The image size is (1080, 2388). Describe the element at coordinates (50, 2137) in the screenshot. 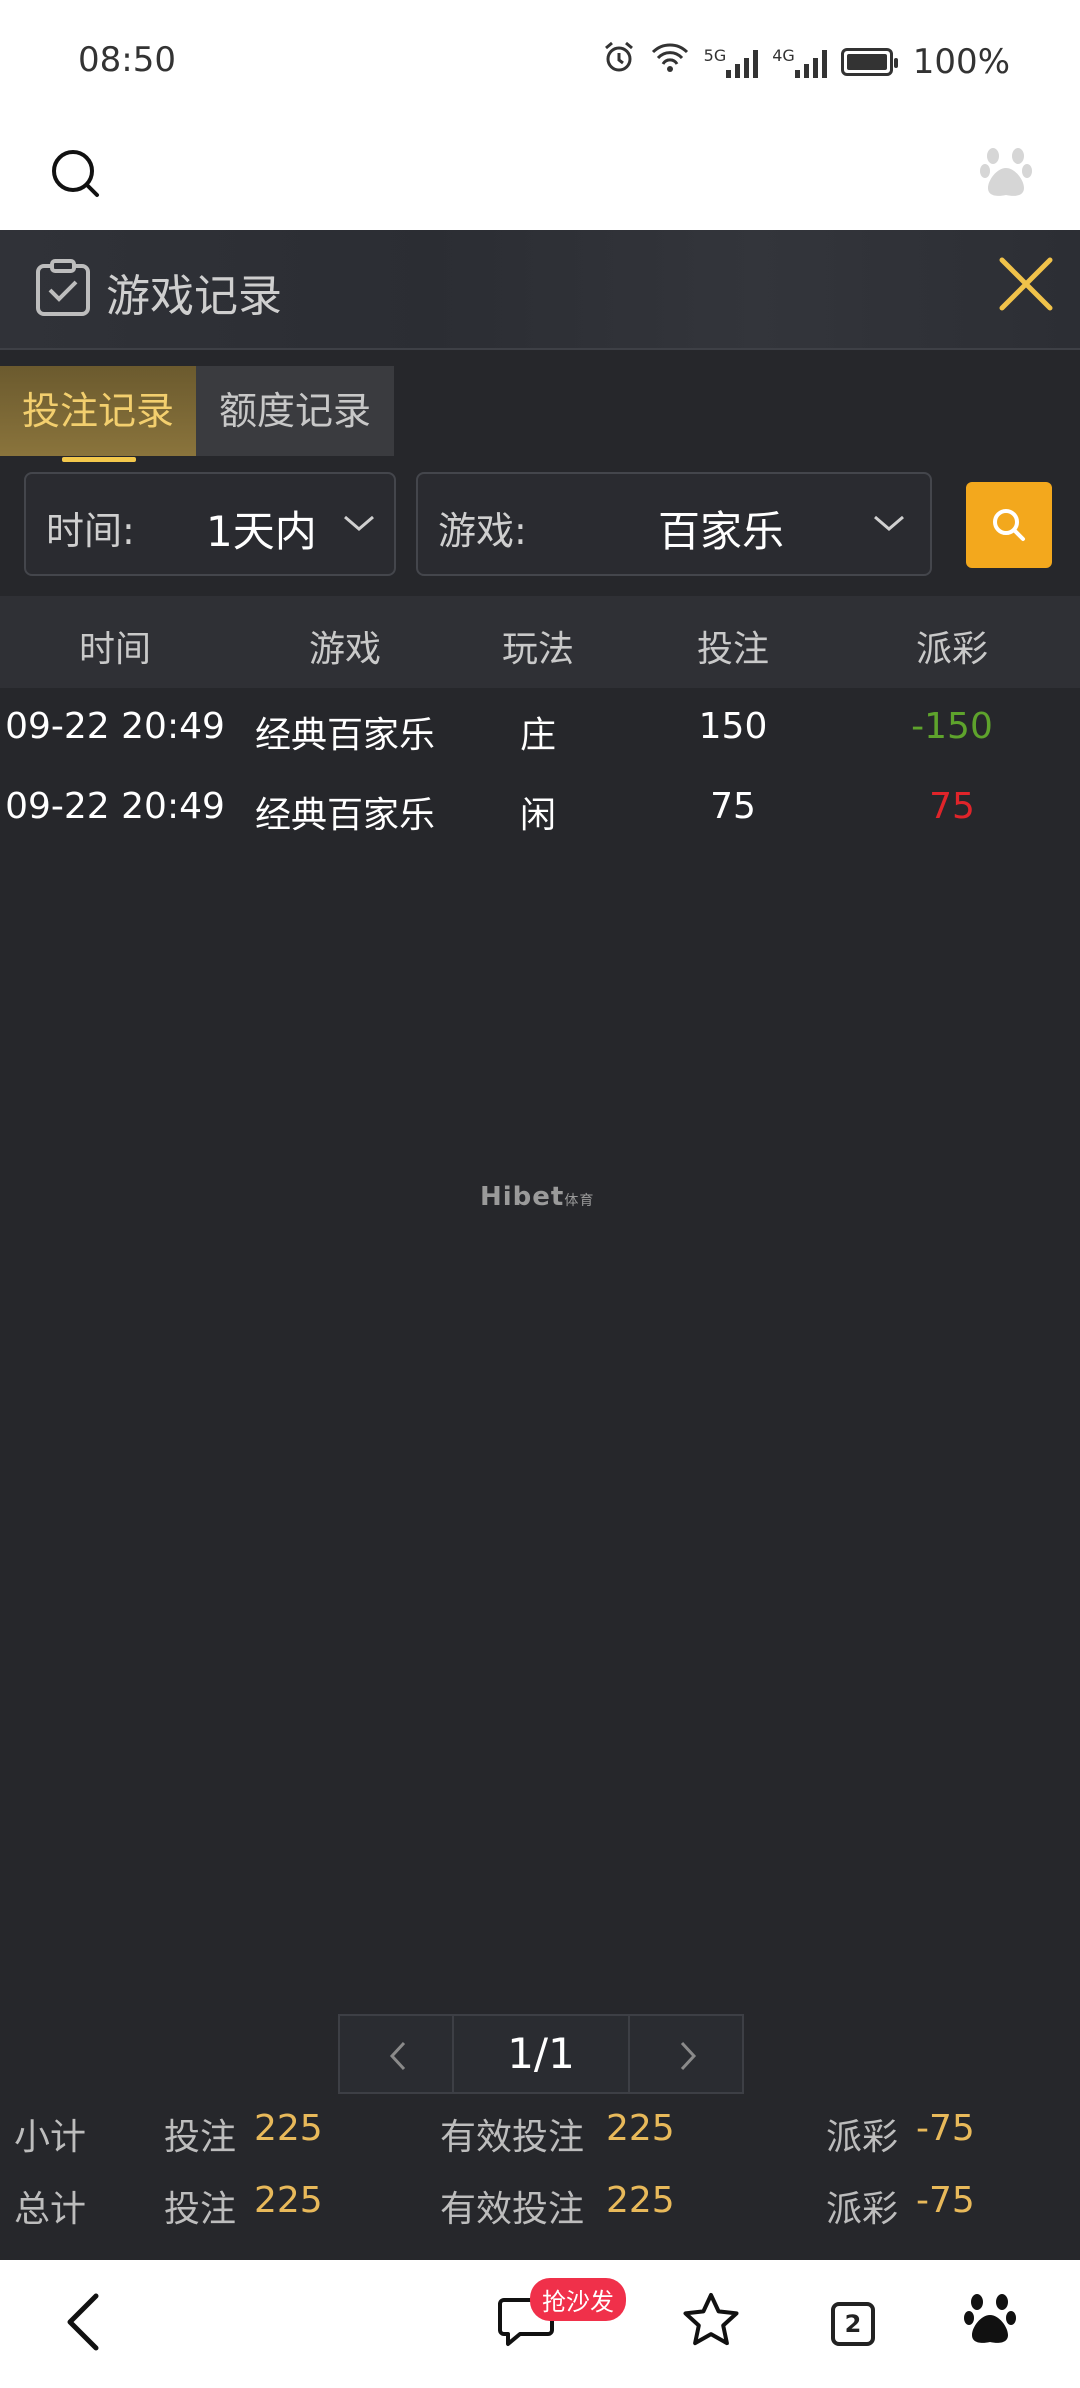

I see `subtotal-label: 小计` at that location.